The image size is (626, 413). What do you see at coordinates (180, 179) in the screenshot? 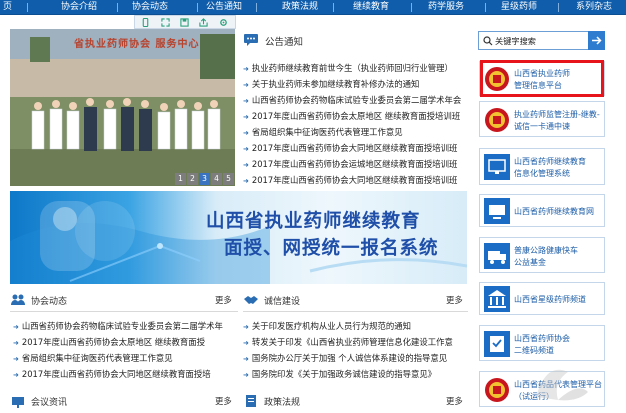
I see `slide-page-1: 1` at bounding box center [180, 179].